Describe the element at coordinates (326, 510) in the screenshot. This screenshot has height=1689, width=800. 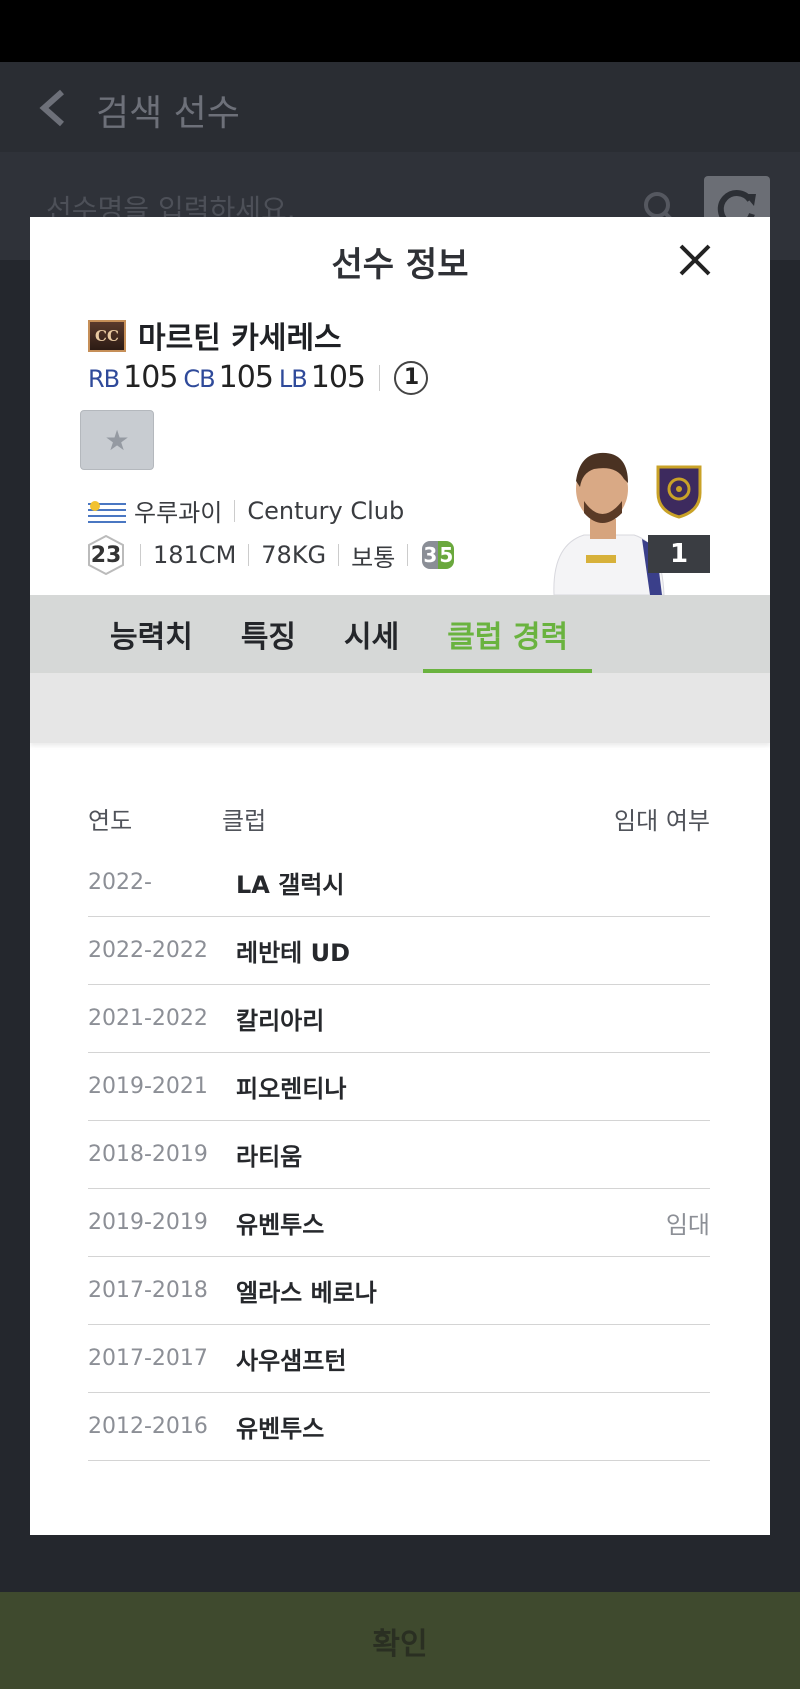
I see `season-name: Century Club` at that location.